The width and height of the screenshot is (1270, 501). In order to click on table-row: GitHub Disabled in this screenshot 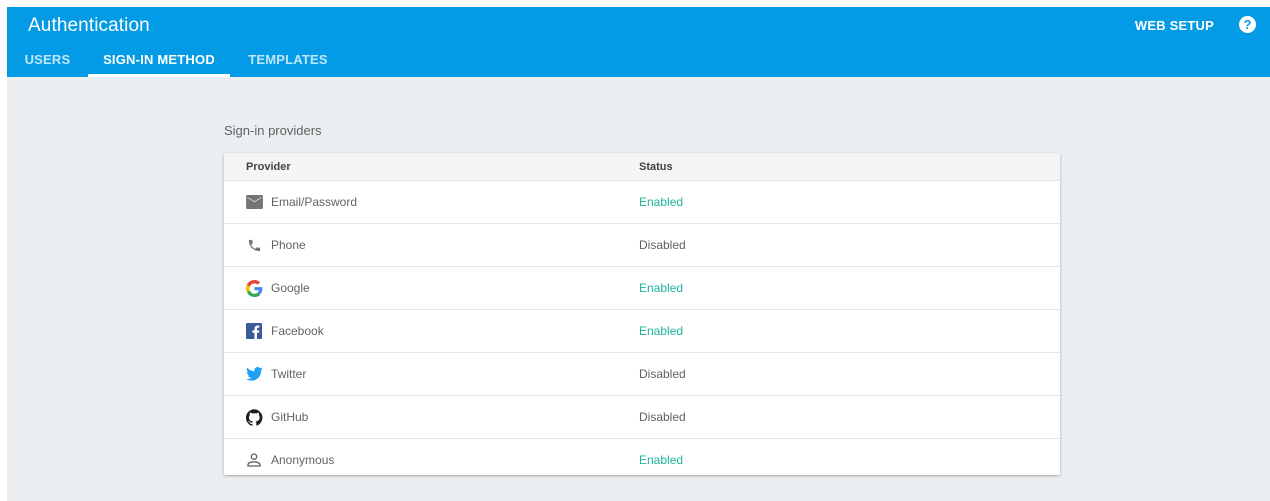, I will do `click(642, 417)`.